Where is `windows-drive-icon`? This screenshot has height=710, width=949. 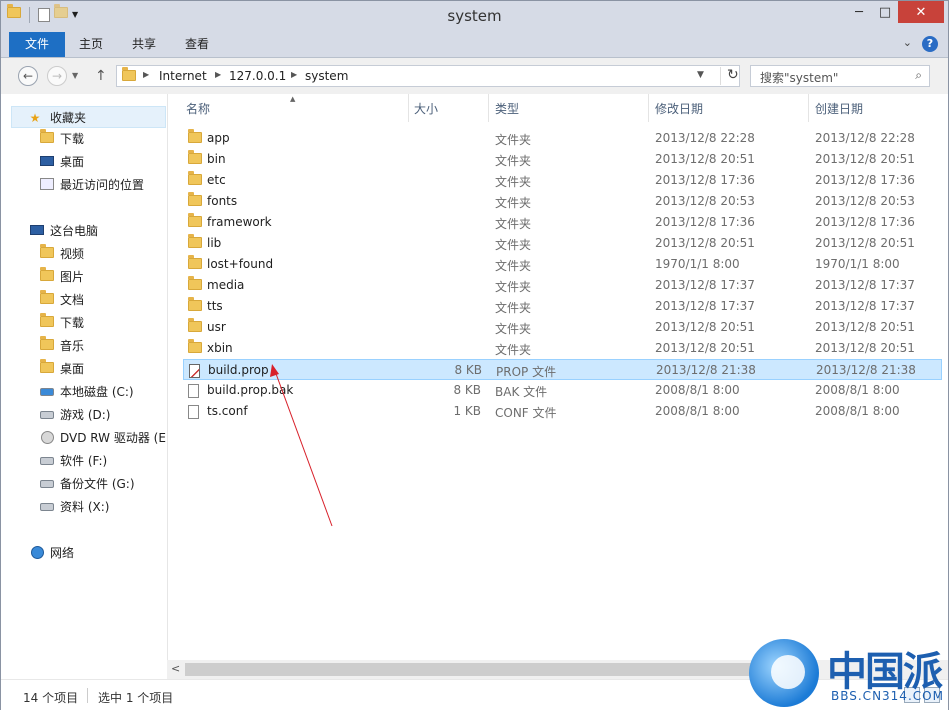 windows-drive-icon is located at coordinates (47, 392).